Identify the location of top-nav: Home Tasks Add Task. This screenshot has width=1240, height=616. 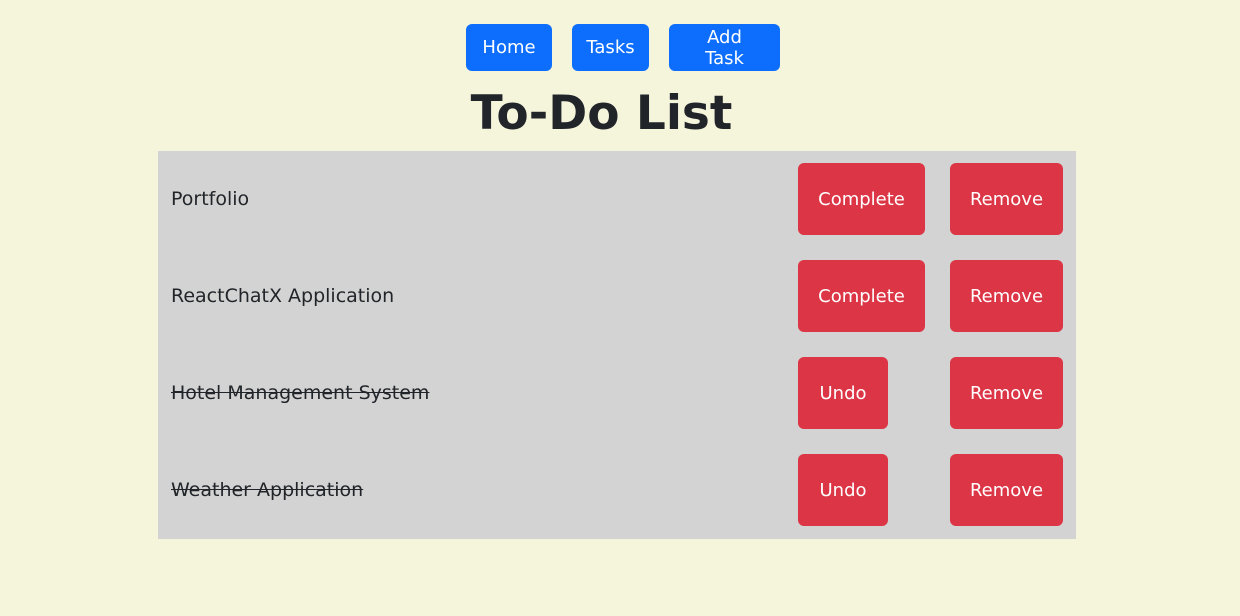
(620, 47).